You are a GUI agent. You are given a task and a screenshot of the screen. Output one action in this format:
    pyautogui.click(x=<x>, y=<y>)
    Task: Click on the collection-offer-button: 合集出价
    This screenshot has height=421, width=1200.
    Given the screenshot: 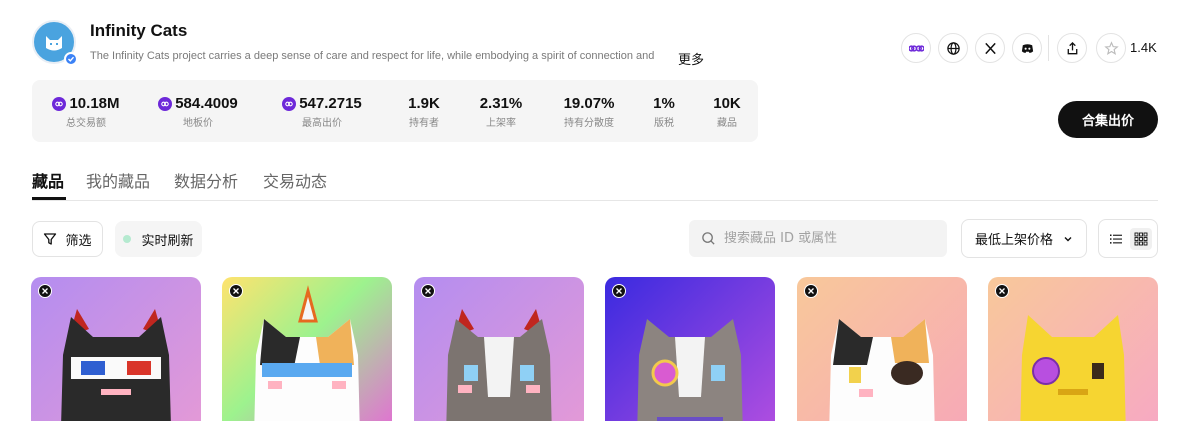 What is the action you would take?
    pyautogui.click(x=1108, y=119)
    